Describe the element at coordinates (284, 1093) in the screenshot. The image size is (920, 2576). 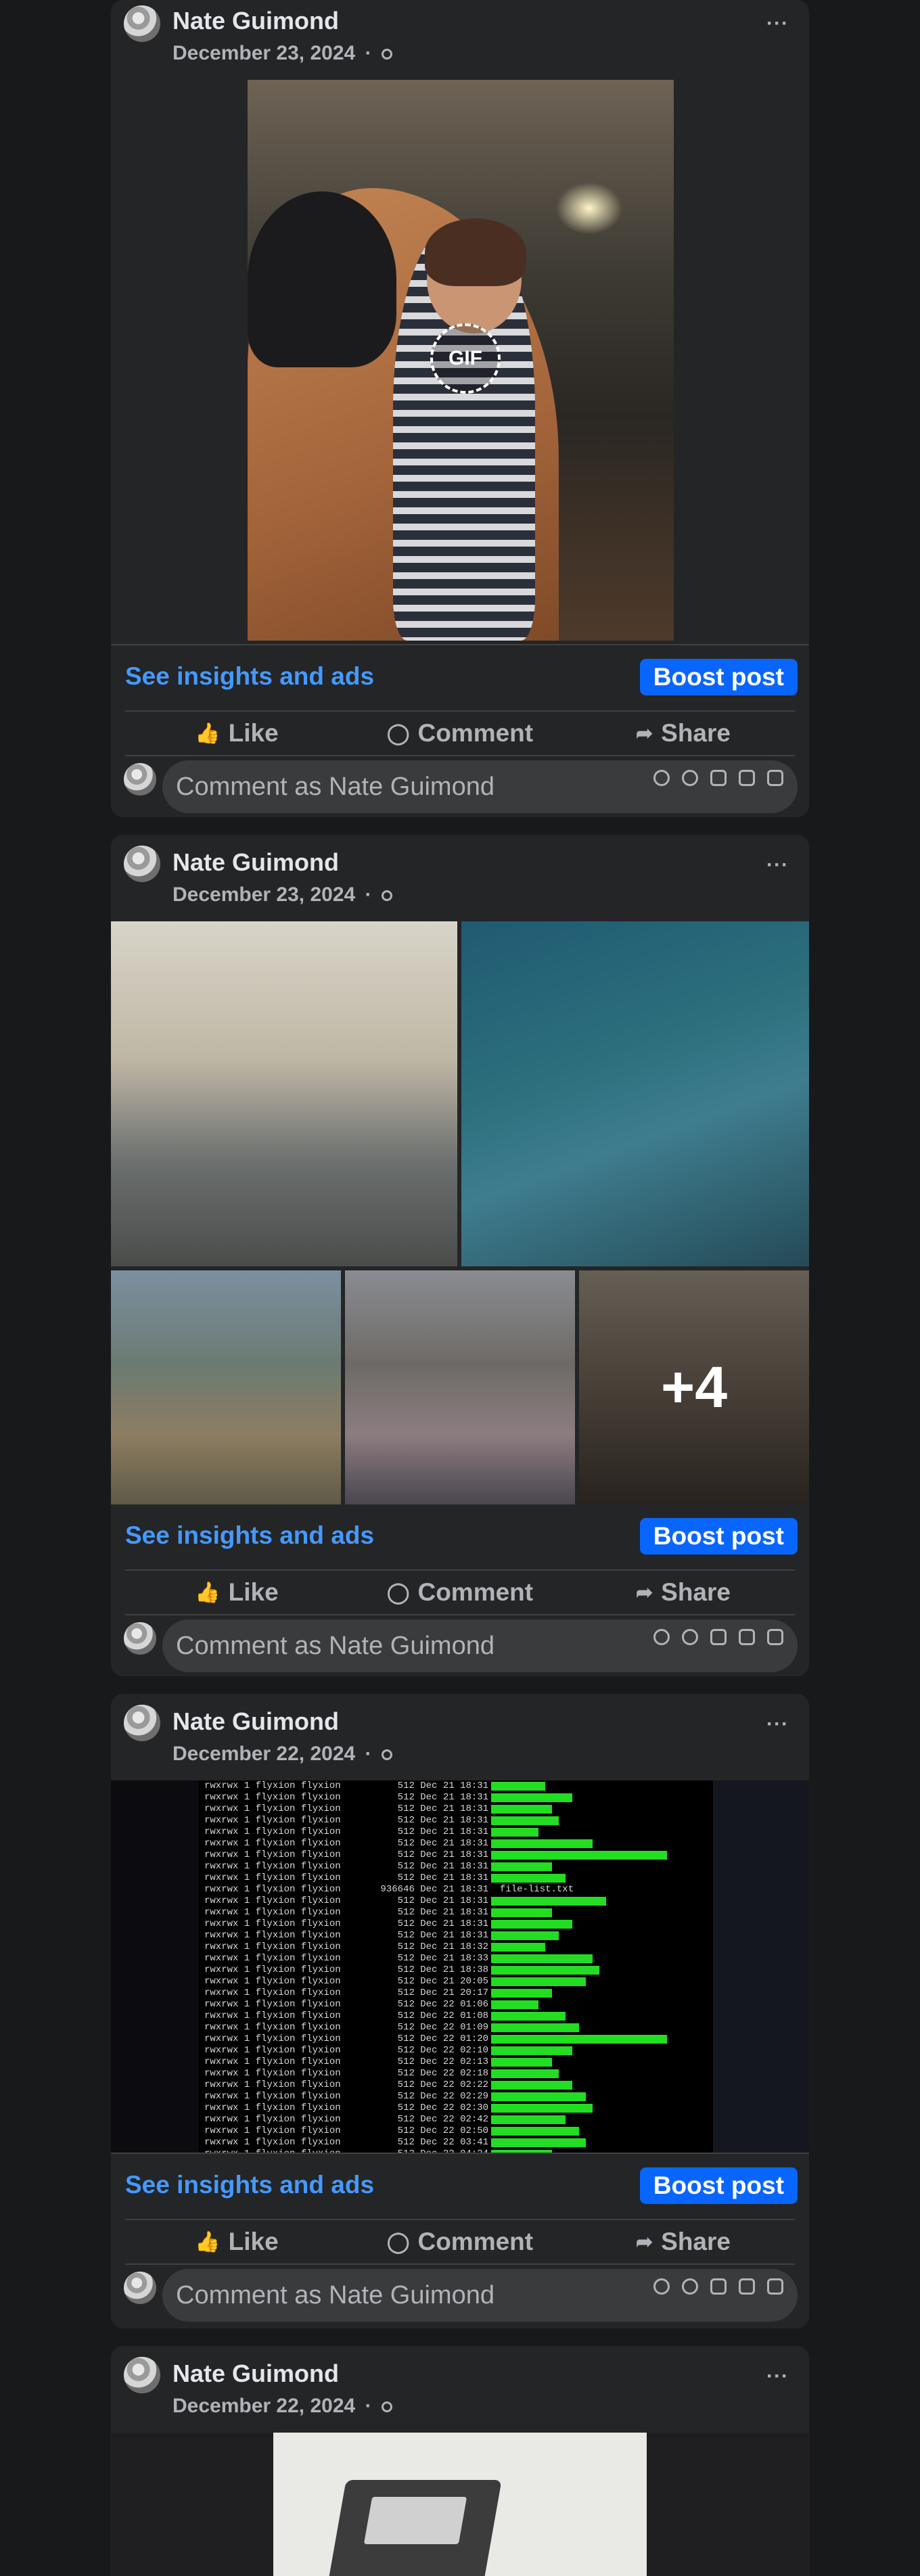
I see `photo-family-couch` at that location.